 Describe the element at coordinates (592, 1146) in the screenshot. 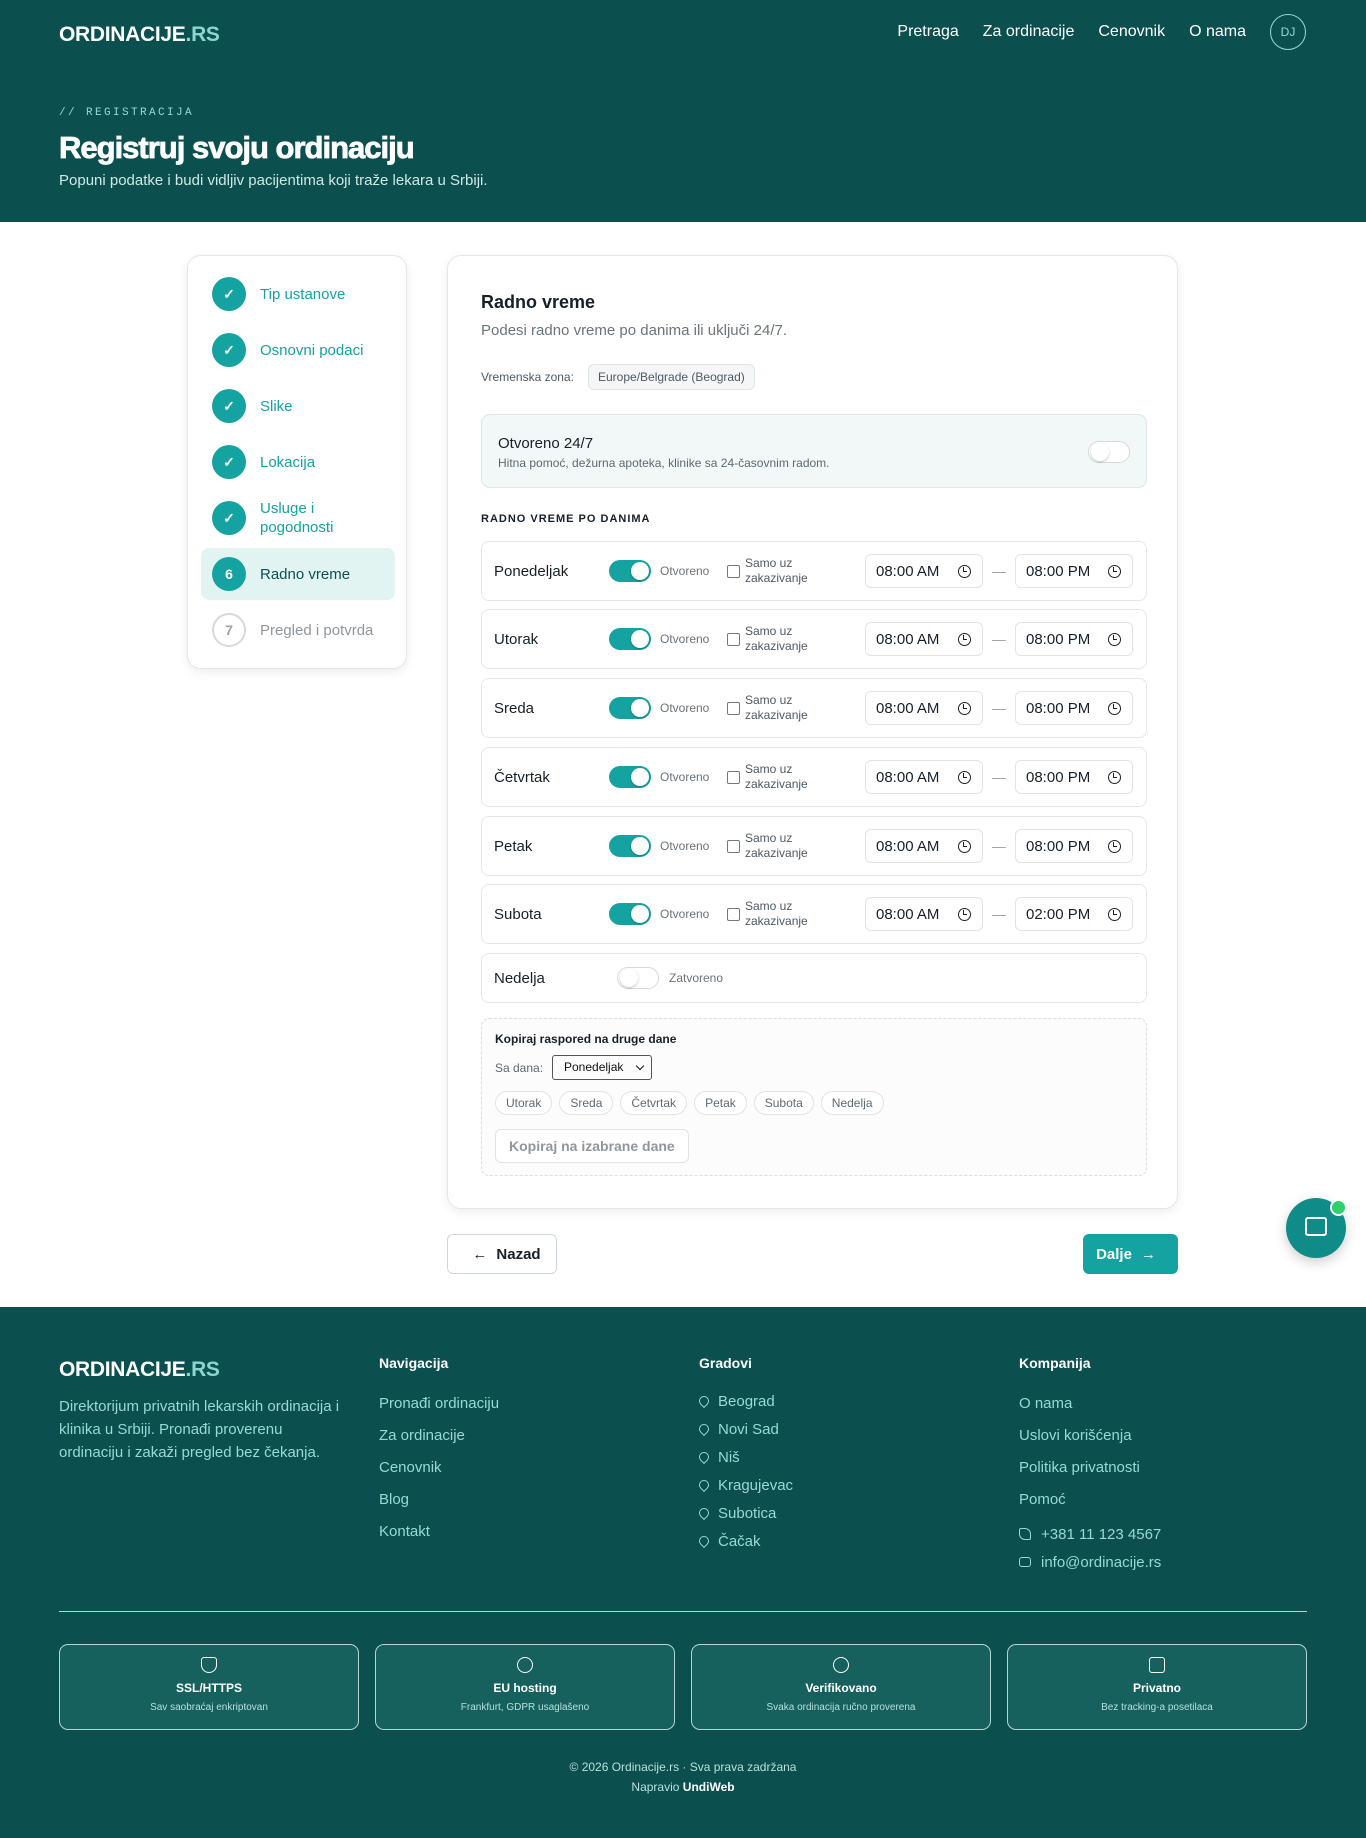

I see `copy-schedule-button: Kopiraj na izabrane dane` at that location.